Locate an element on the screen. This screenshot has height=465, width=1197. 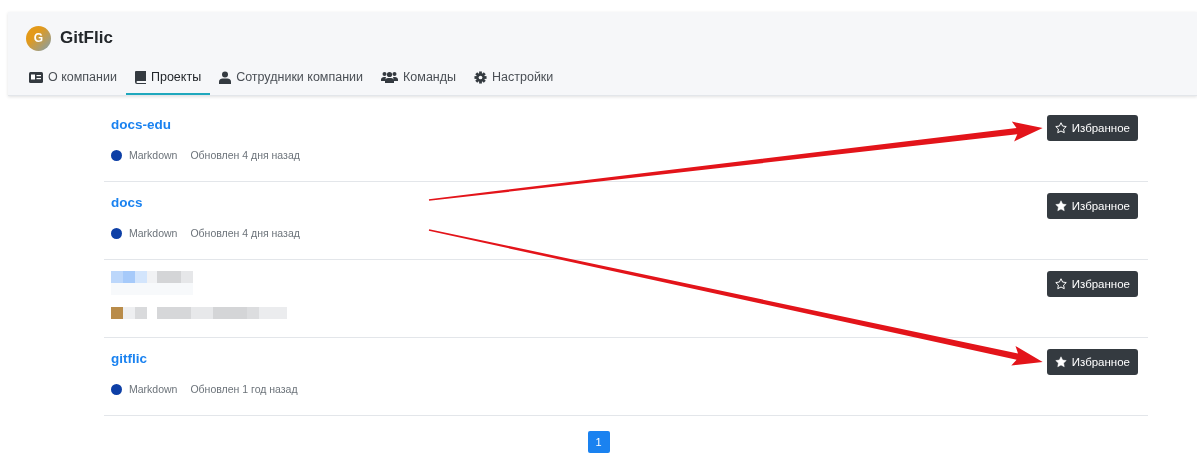
id-card-icon is located at coordinates (36, 77).